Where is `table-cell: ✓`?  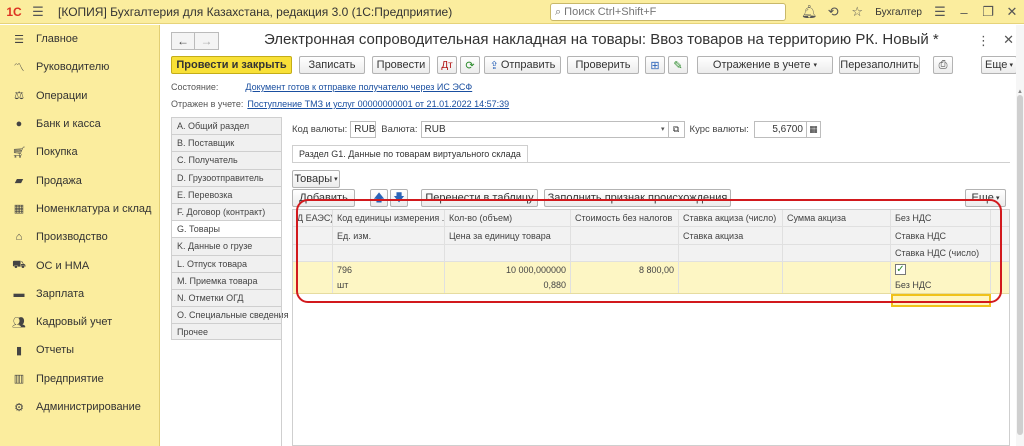 table-cell: ✓ is located at coordinates (941, 269).